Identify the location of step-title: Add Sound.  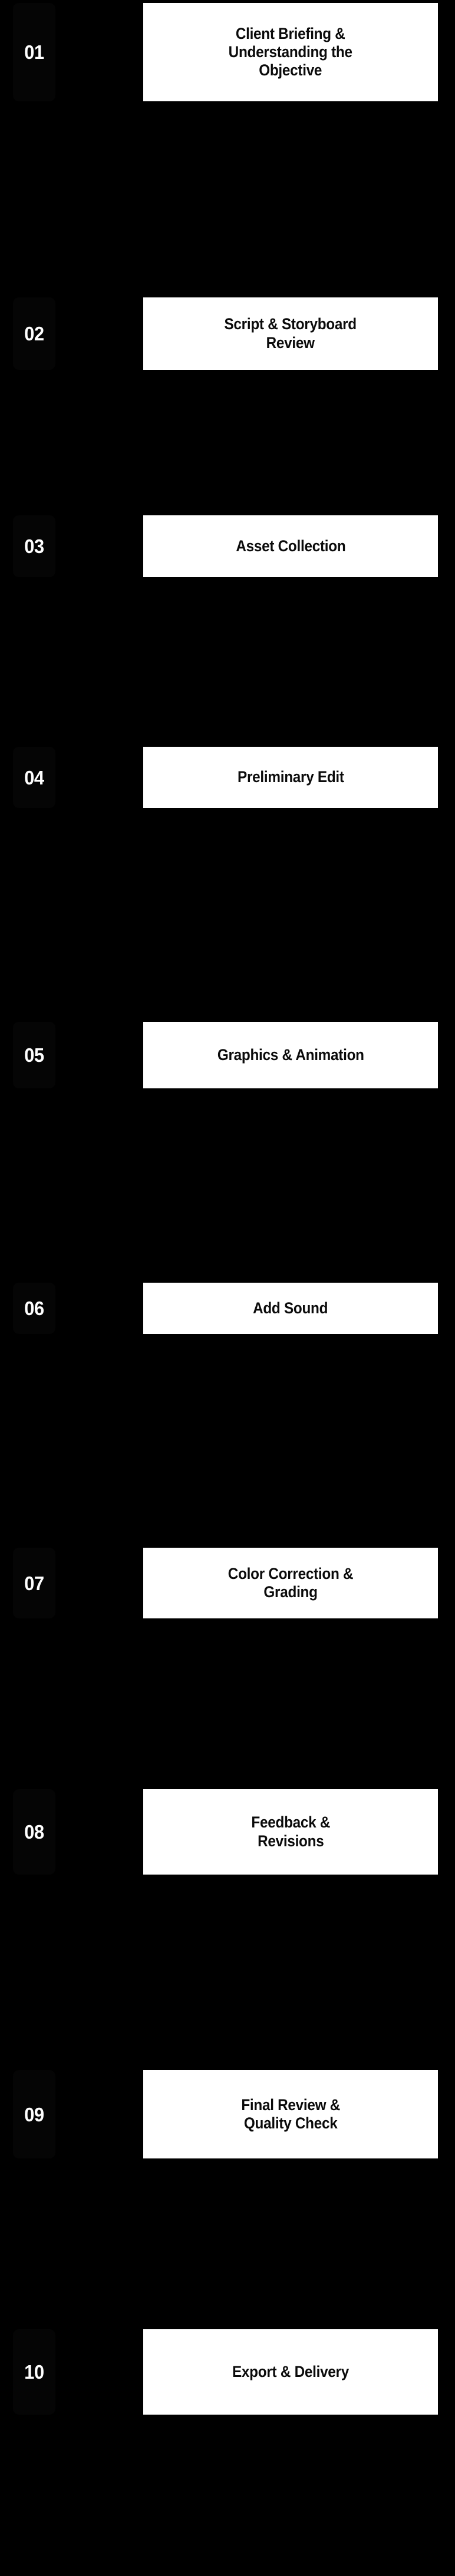
(290, 1308).